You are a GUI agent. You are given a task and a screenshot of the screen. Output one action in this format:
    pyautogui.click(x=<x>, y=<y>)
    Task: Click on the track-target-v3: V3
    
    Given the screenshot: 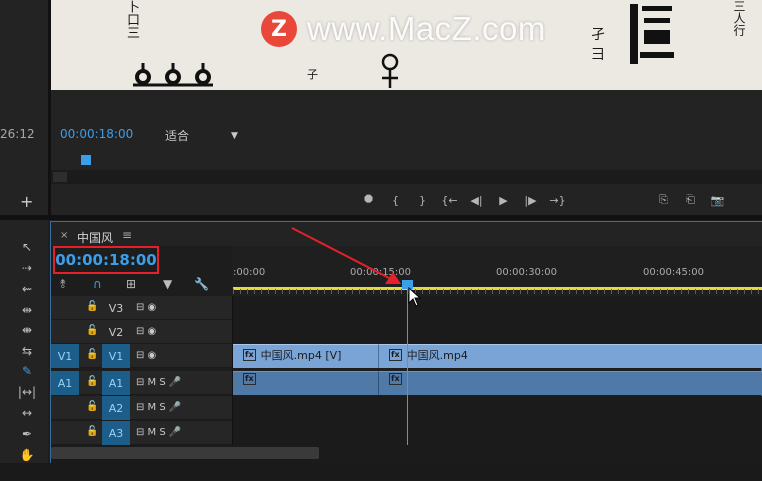 What is the action you would take?
    pyautogui.click(x=116, y=308)
    